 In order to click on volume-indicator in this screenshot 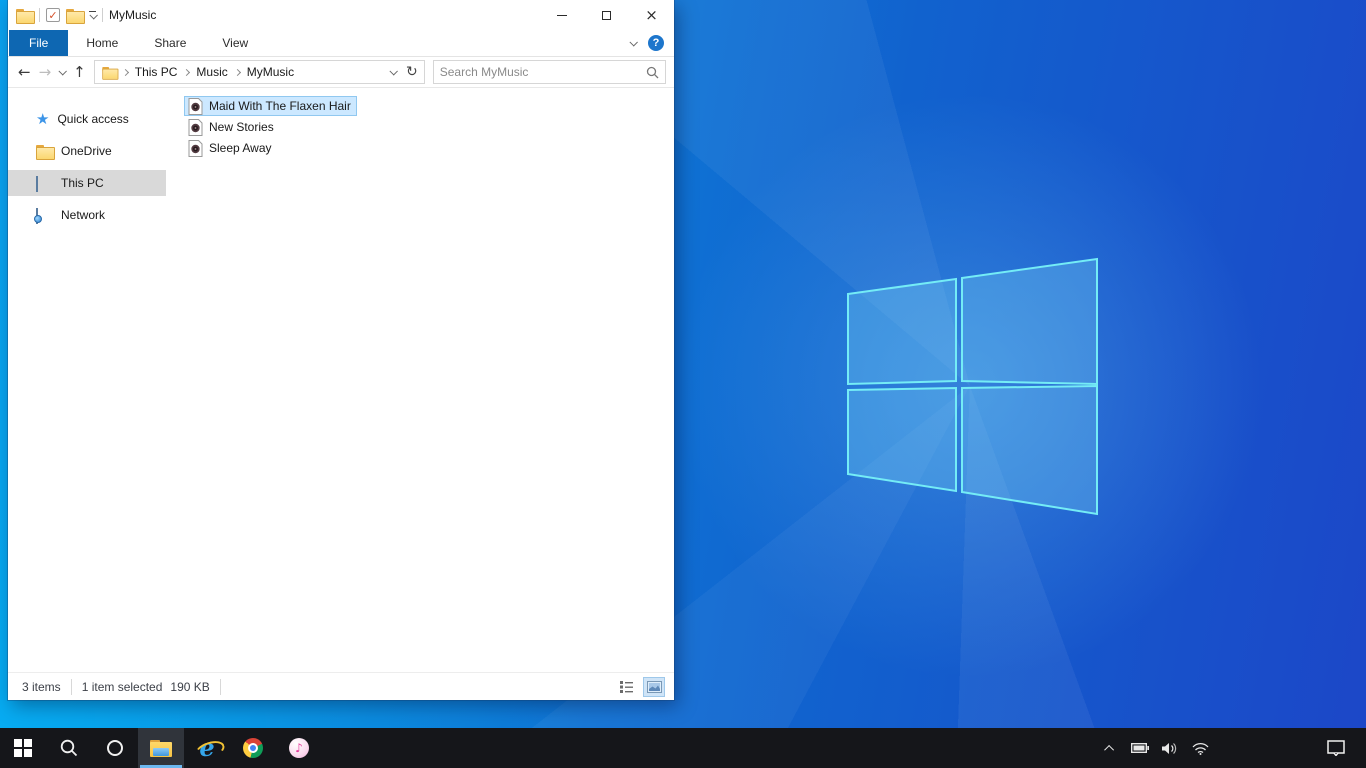, I will do `click(1170, 748)`.